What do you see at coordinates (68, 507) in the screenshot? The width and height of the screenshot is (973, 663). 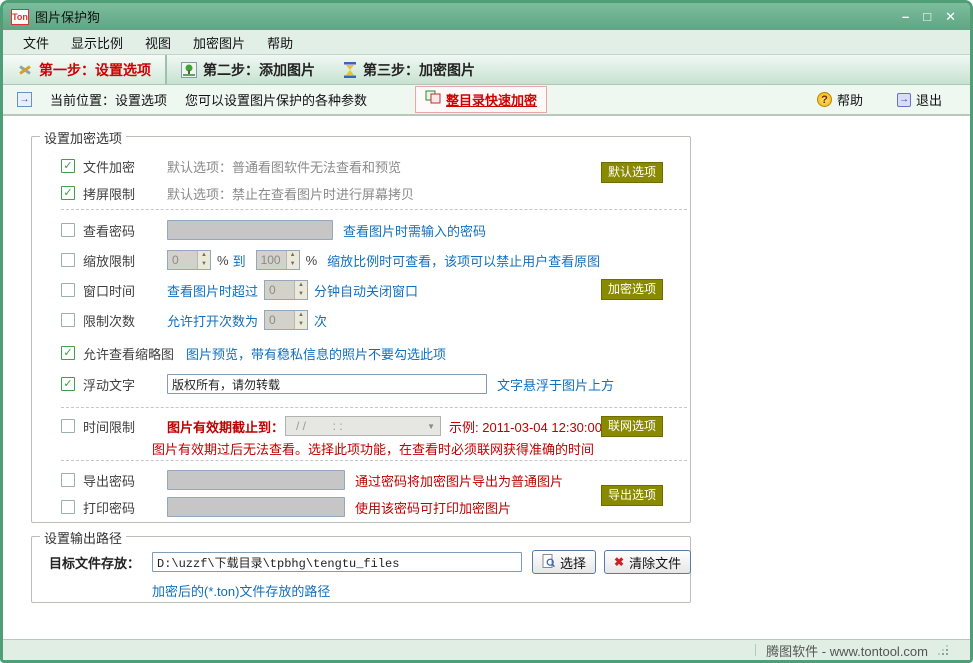 I see `print-password-checkbox: ✓` at bounding box center [68, 507].